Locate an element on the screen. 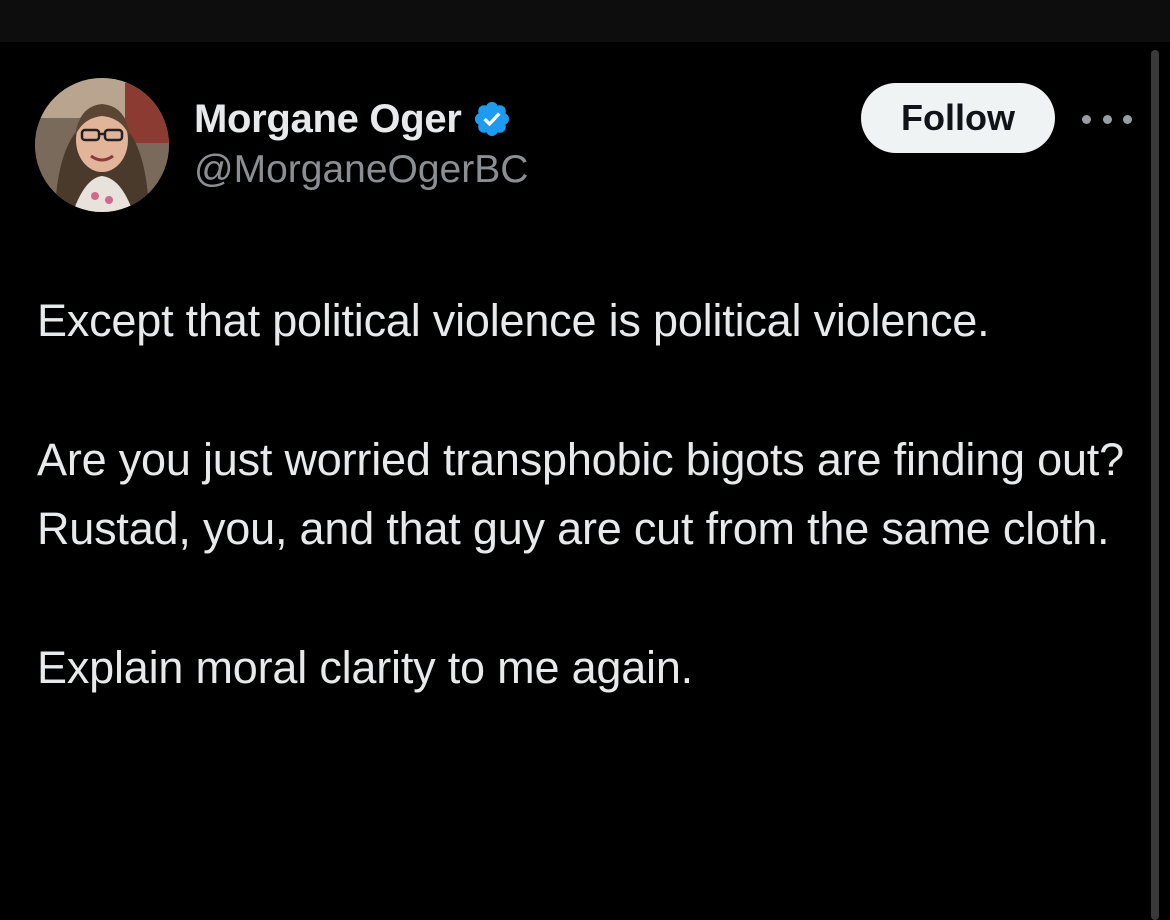 This screenshot has width=1170, height=920. follow-button: Follow is located at coordinates (958, 118).